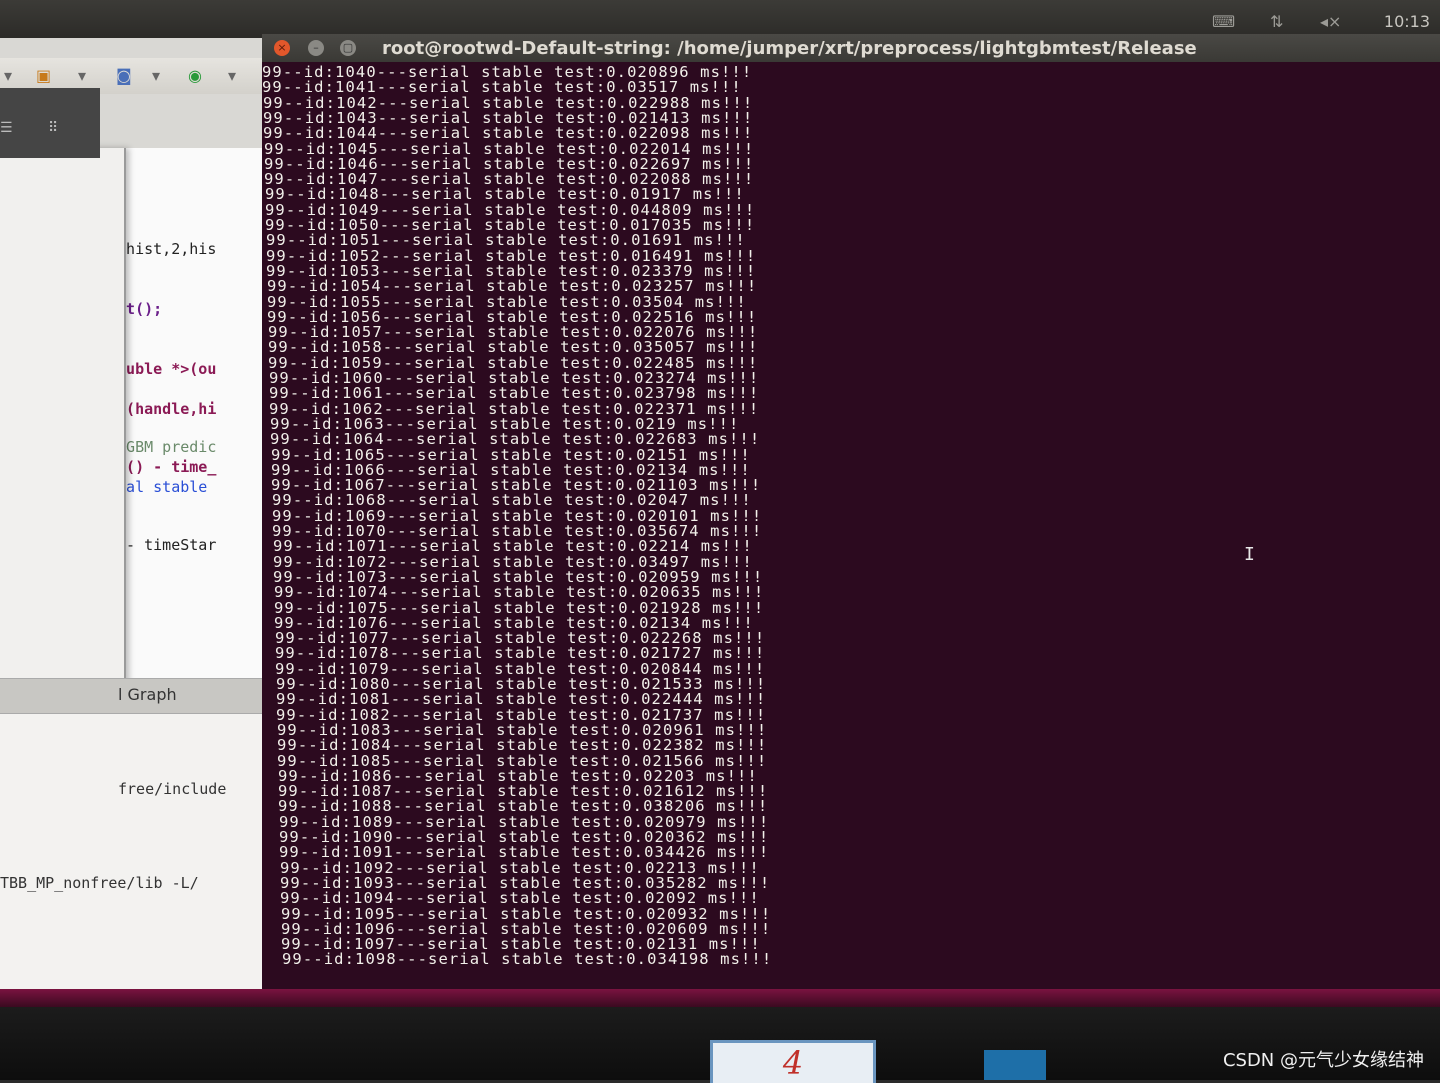 The image size is (1440, 1083). I want to click on watermark: CSDN @元气少女缘结神, so click(1323, 1060).